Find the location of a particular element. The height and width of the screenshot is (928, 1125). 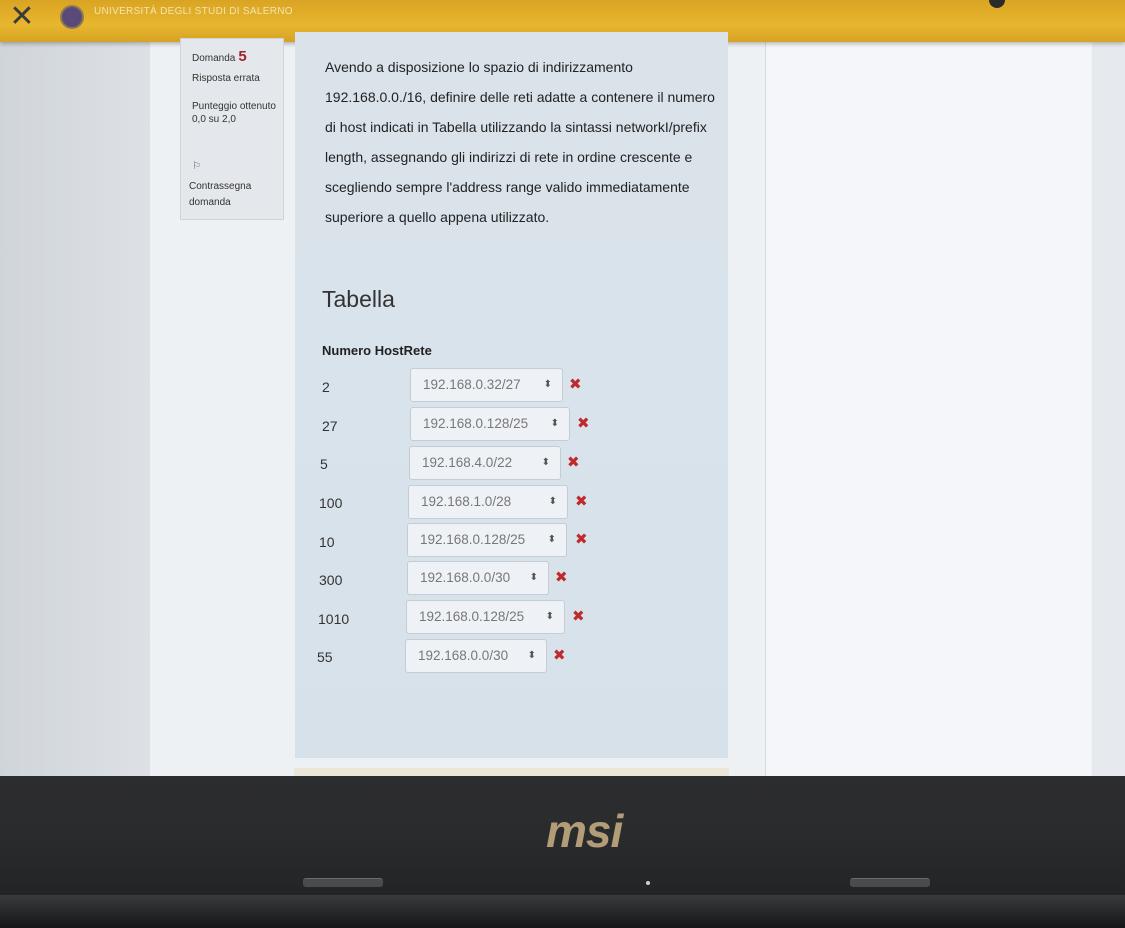

flag-icon: ⚐ is located at coordinates (196, 166).